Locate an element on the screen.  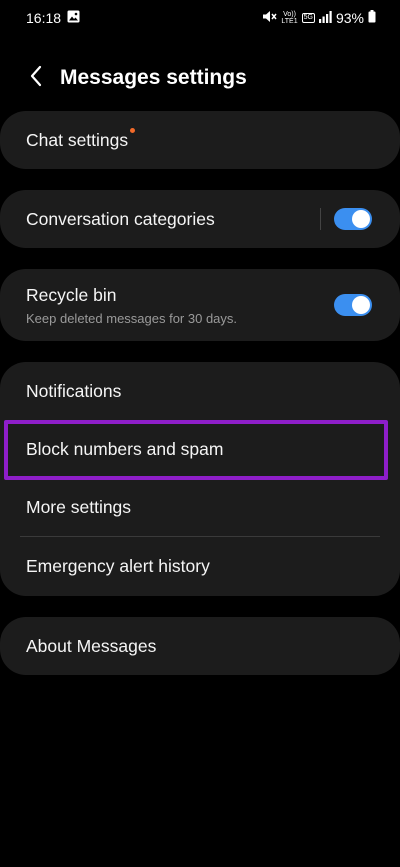
conversation-categories-card: Conversation categories is located at coordinates (200, 219).